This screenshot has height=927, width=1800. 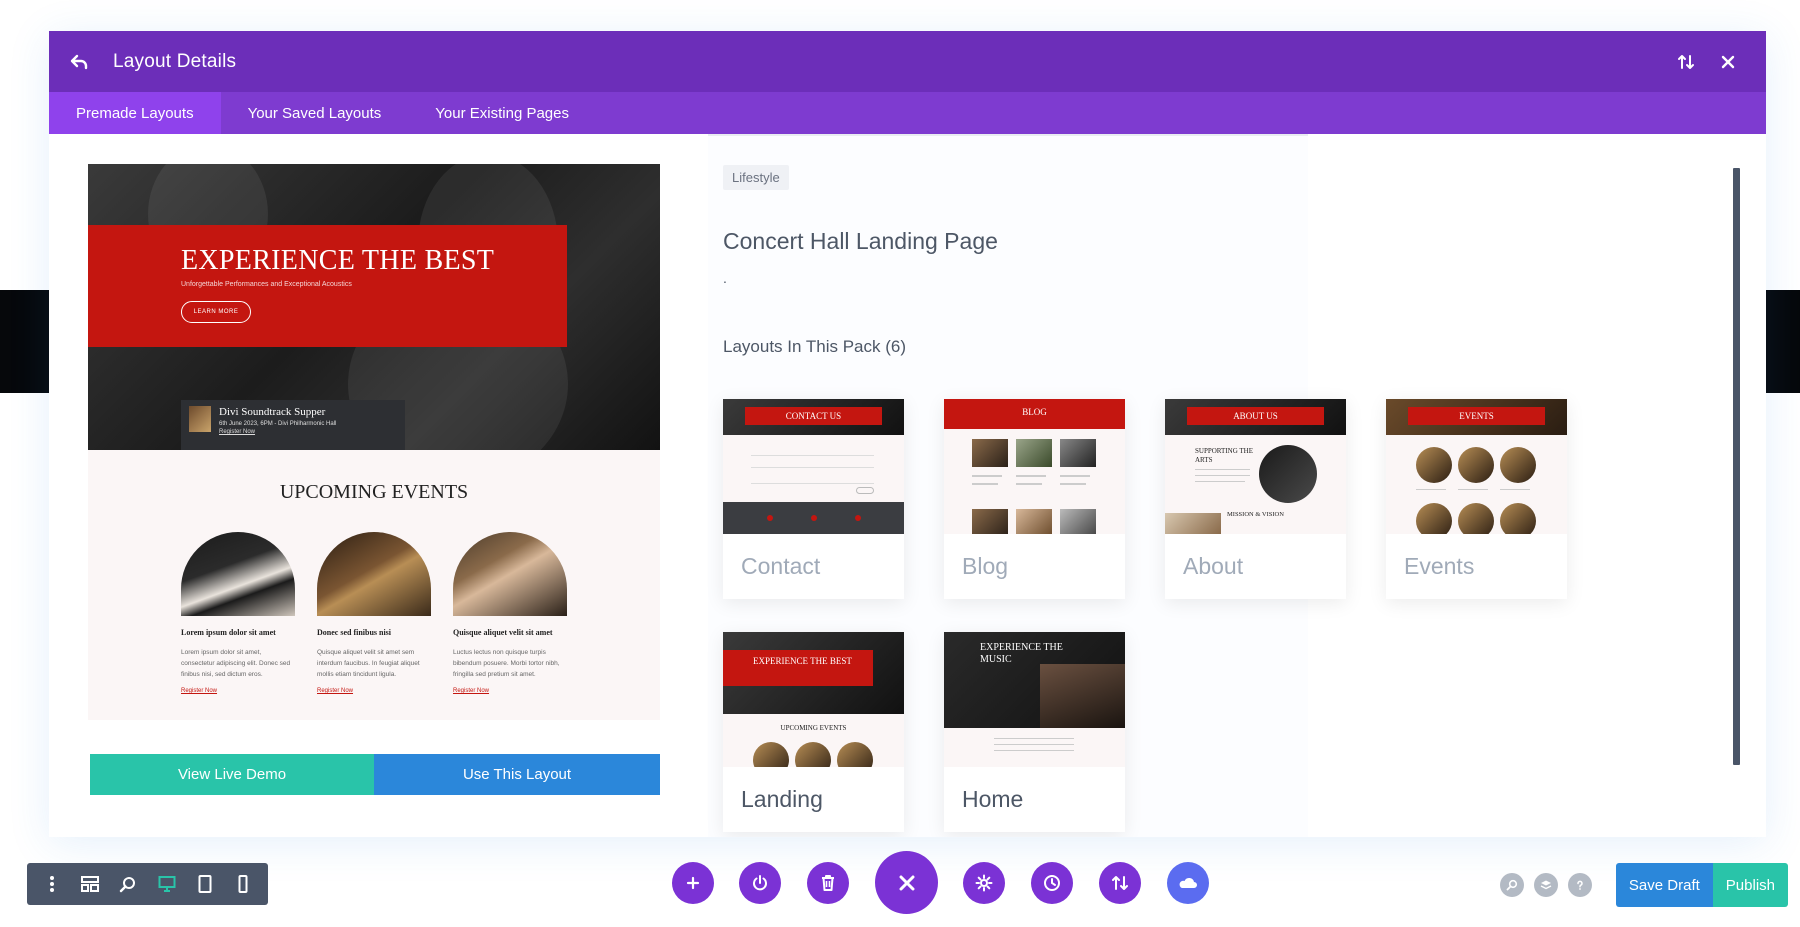 I want to click on layout-card-events: EVENTS Events, so click(x=1476, y=499).